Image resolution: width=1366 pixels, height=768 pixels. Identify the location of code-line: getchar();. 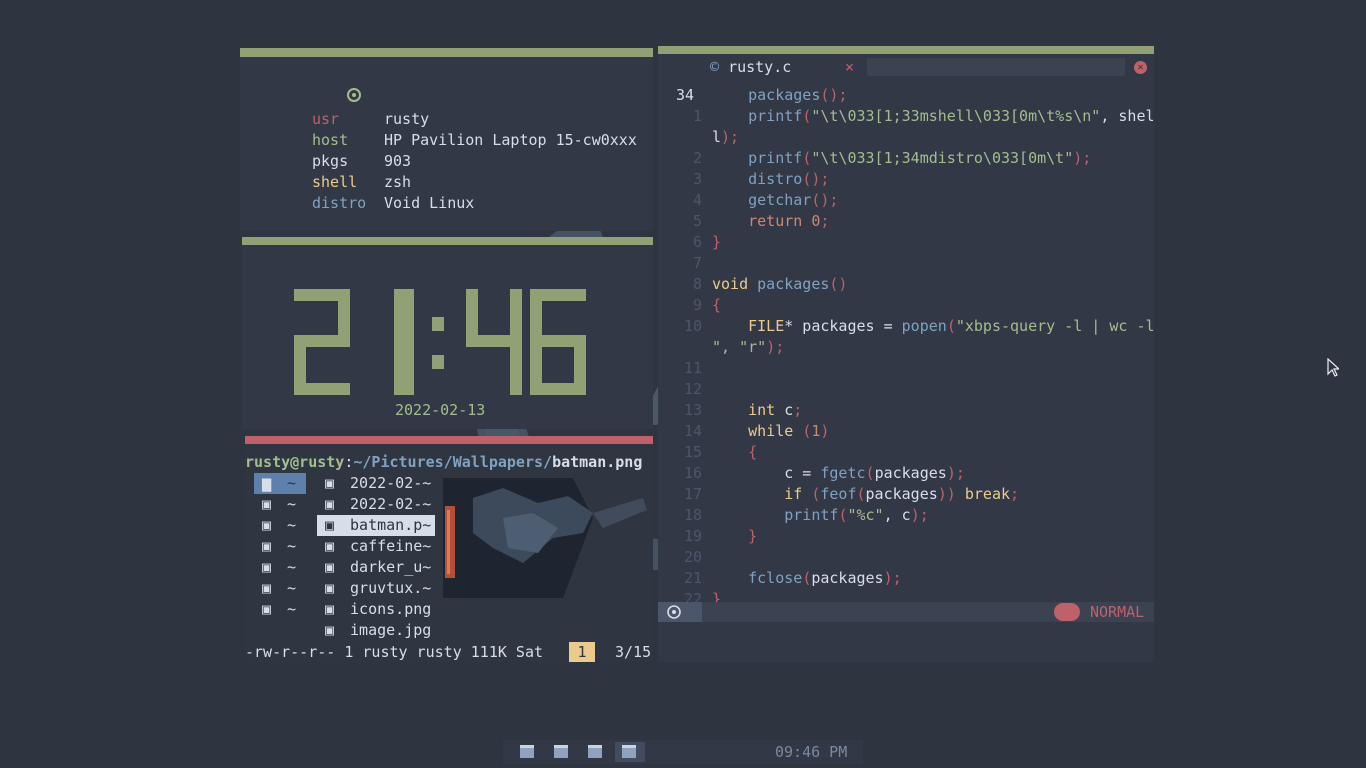
(775, 200).